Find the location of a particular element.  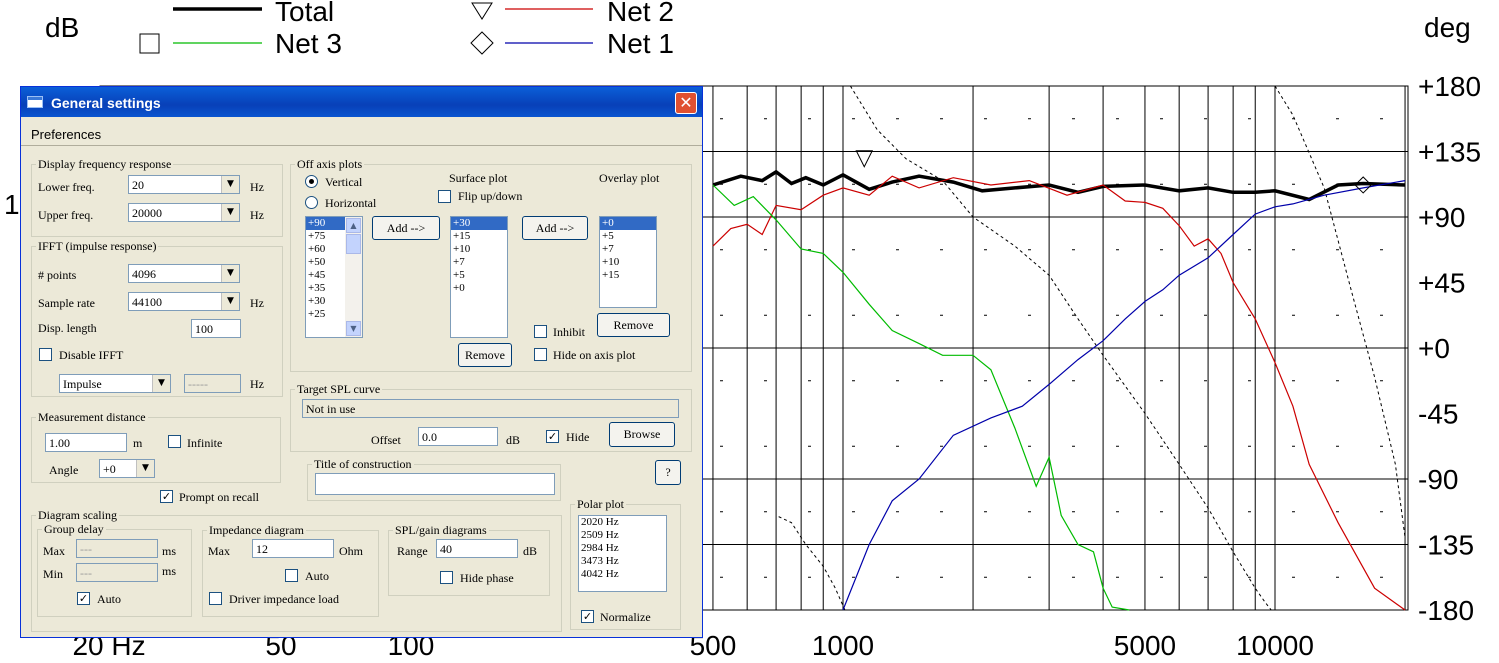

dialog-titlebar: General settings ✕ is located at coordinates (361, 102).